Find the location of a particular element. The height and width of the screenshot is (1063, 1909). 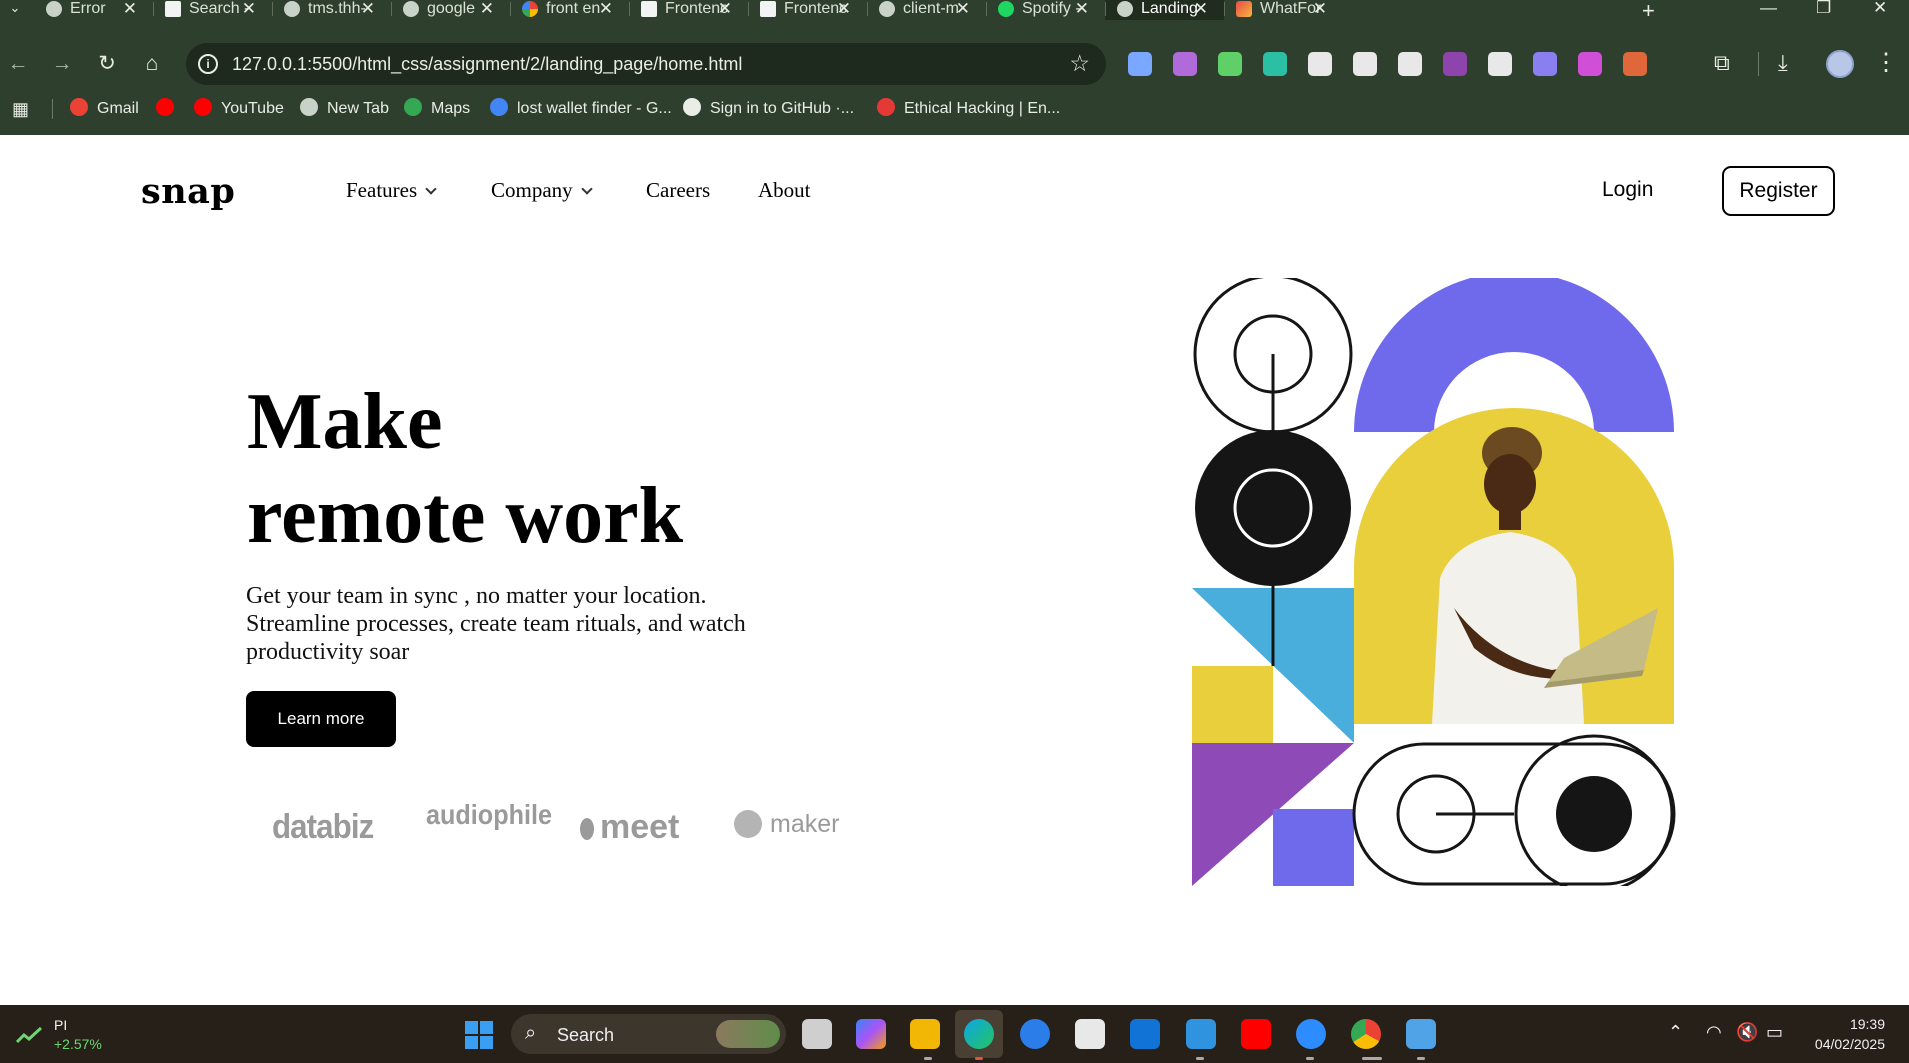

close-window-button: ✕ is located at coordinates (1880, 9).